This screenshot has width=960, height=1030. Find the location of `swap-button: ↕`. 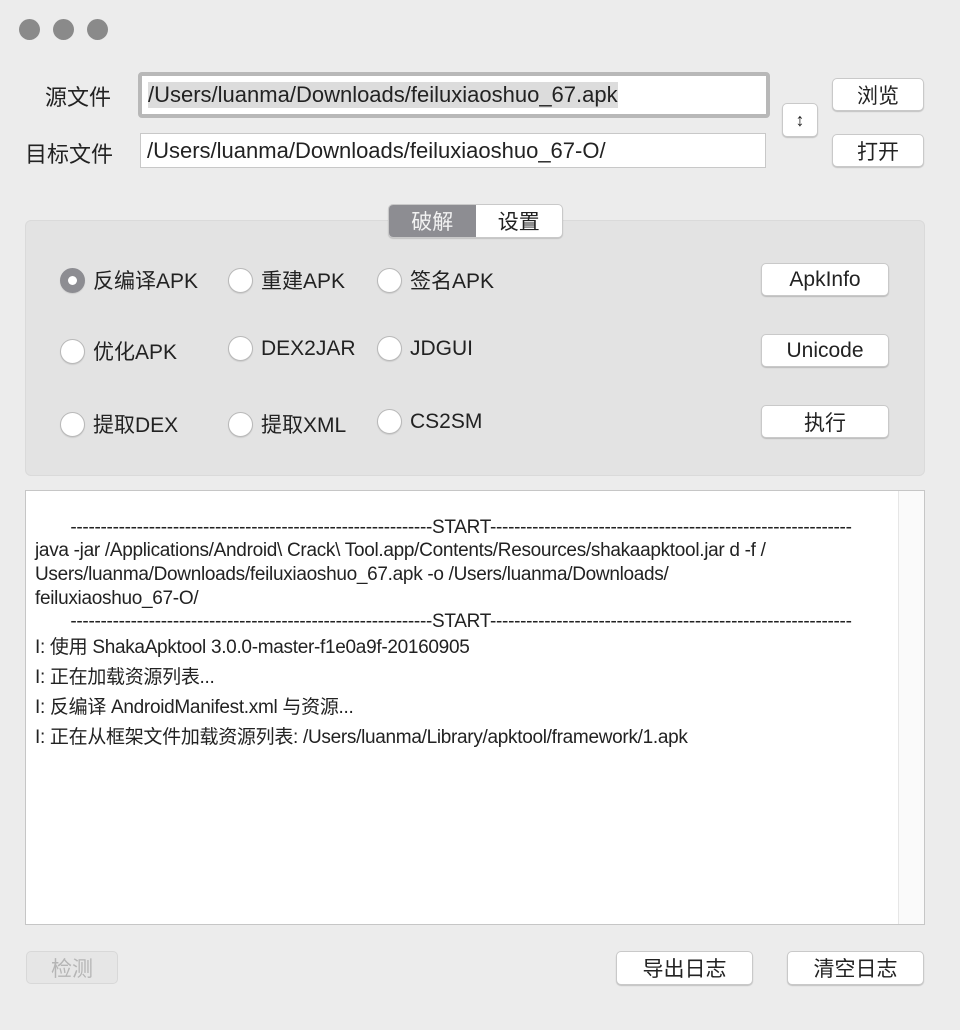

swap-button: ↕ is located at coordinates (800, 120).